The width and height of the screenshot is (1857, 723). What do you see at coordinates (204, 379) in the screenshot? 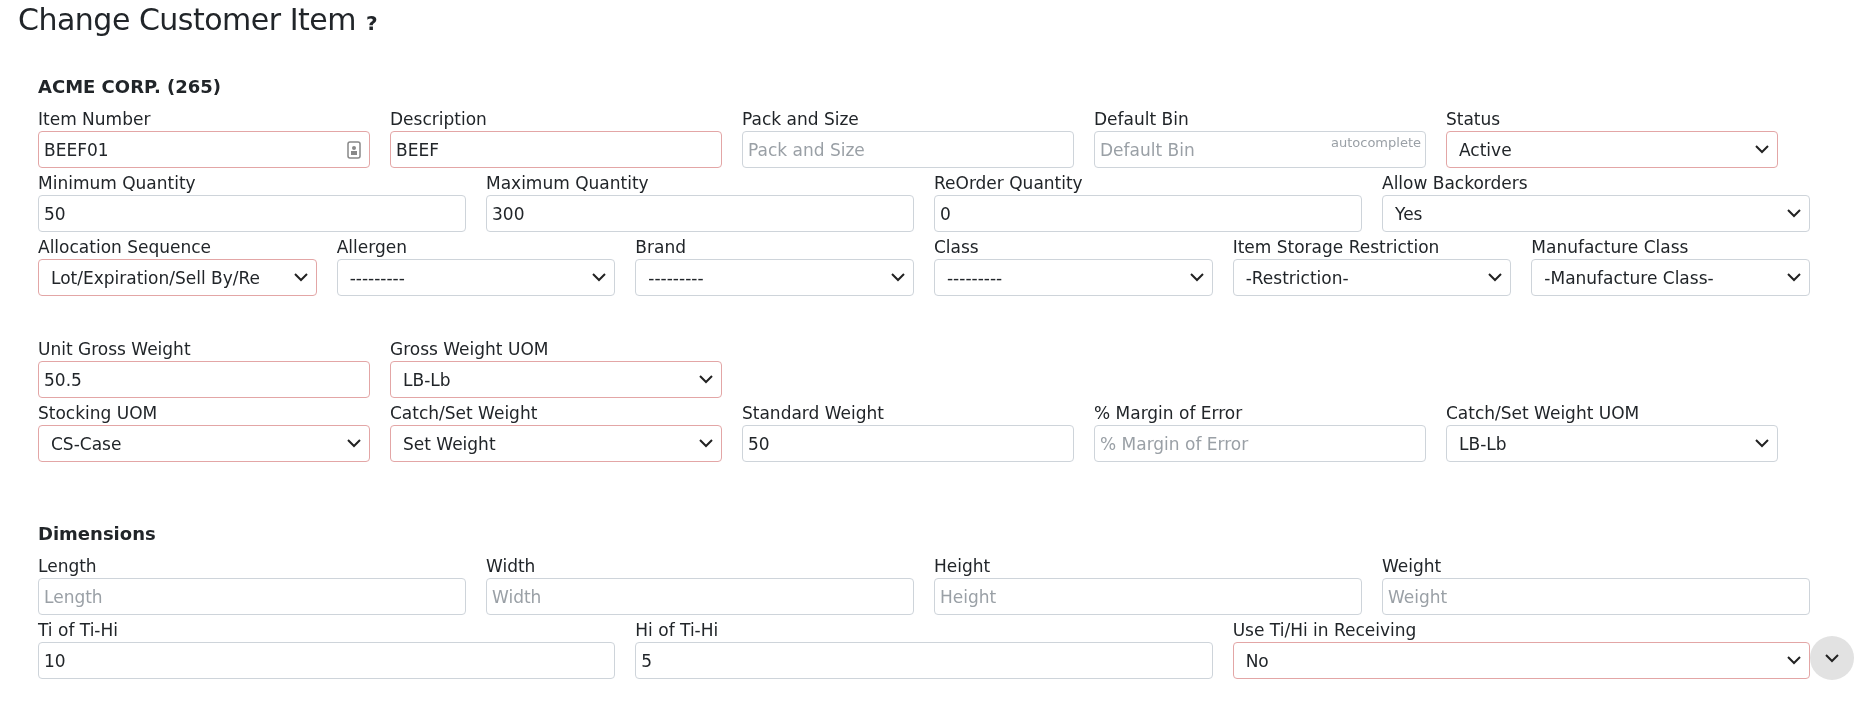
I see `input-field: 50.5` at bounding box center [204, 379].